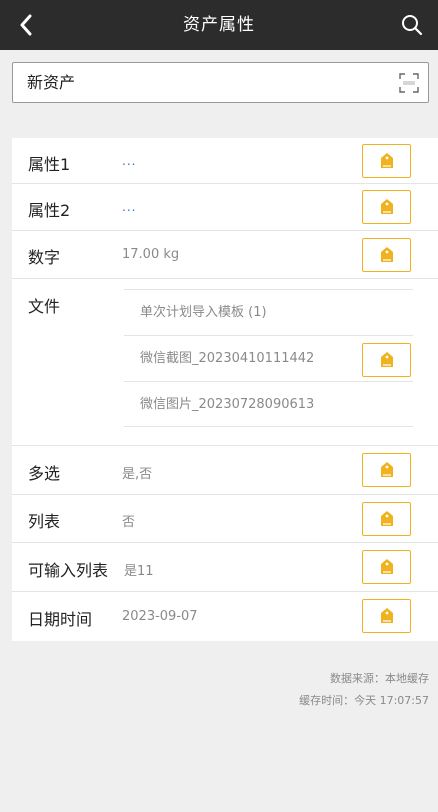 The height and width of the screenshot is (812, 438). What do you see at coordinates (68, 570) in the screenshot?
I see `attribute-label: 可输入列表` at bounding box center [68, 570].